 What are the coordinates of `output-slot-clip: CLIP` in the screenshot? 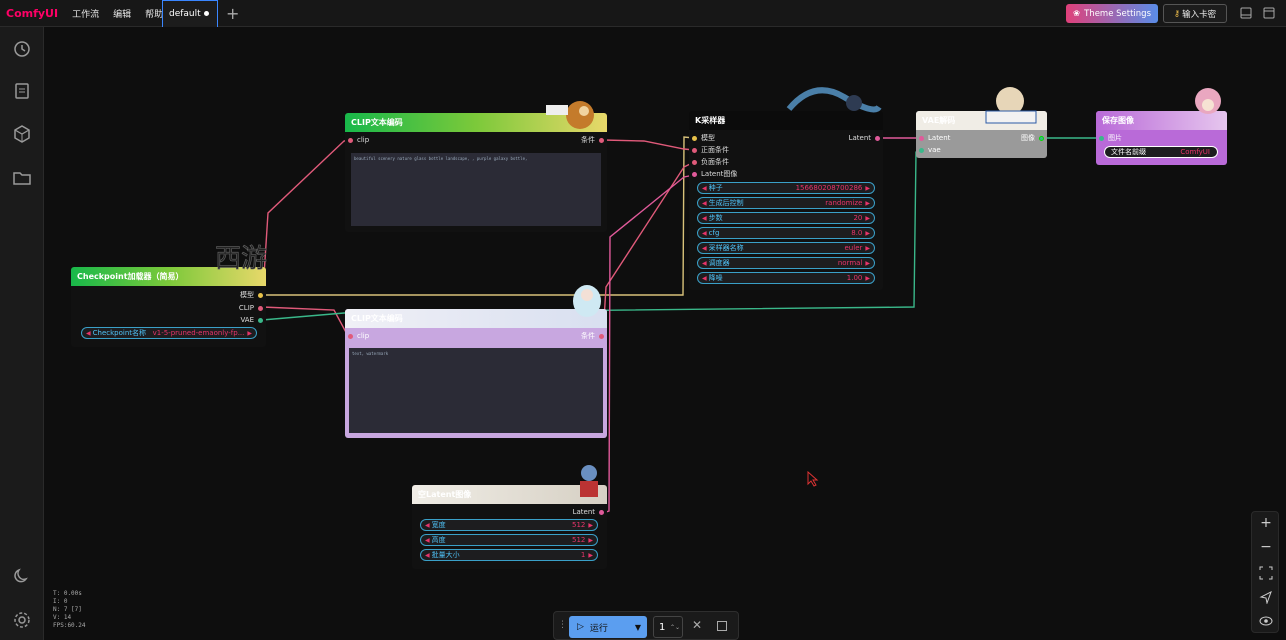 It's located at (251, 308).